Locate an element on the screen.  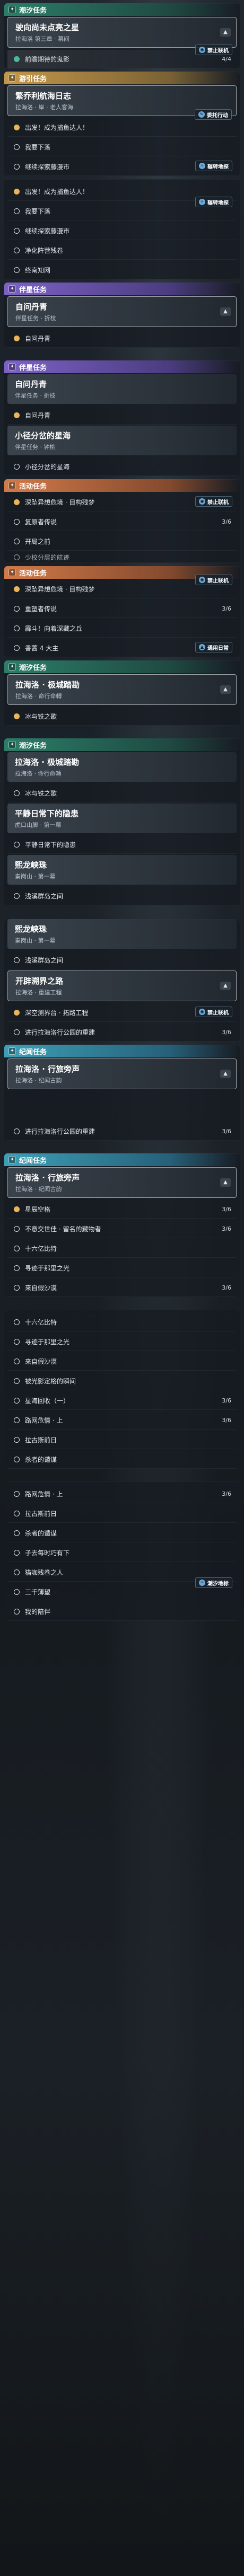
quest-card: 自问丹青 伴星任务 · 折枝 ▲ is located at coordinates (122, 311).